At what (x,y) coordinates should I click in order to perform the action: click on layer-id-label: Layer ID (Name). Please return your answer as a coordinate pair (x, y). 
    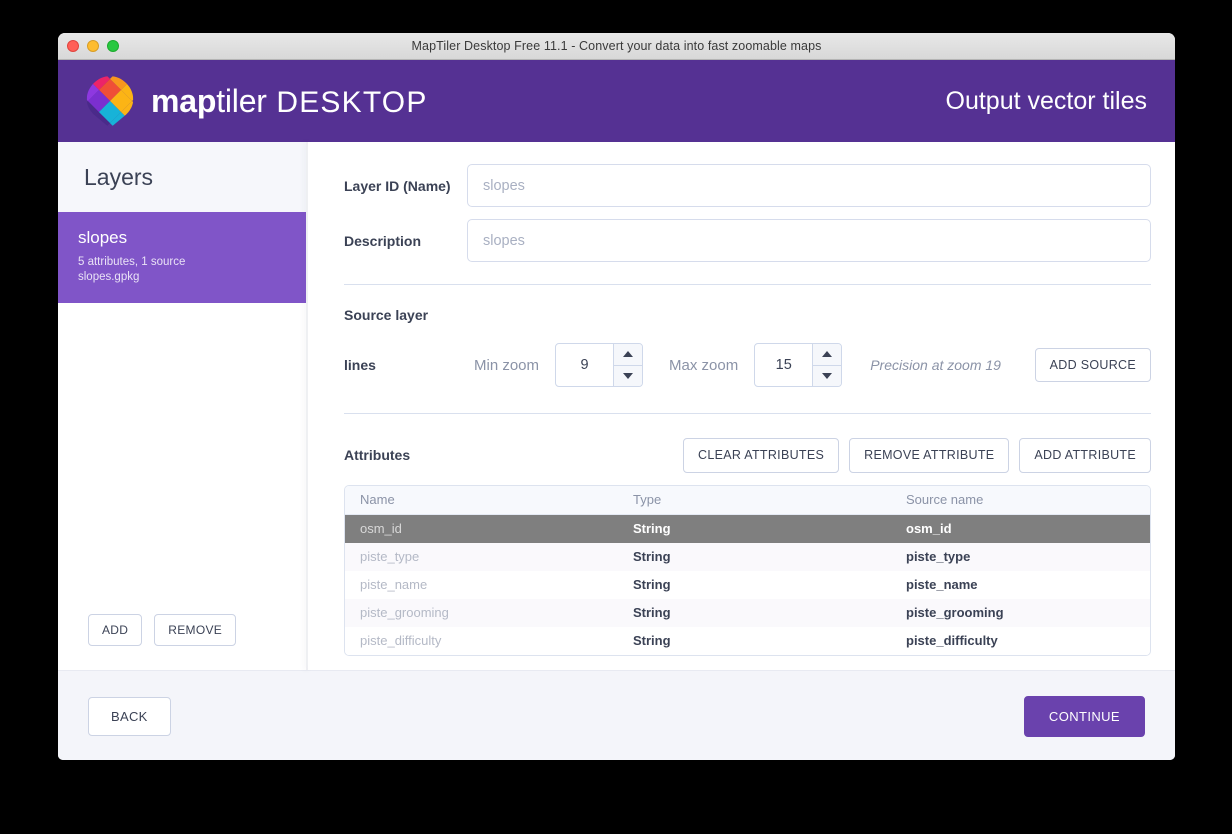
    Looking at the image, I should click on (397, 185).